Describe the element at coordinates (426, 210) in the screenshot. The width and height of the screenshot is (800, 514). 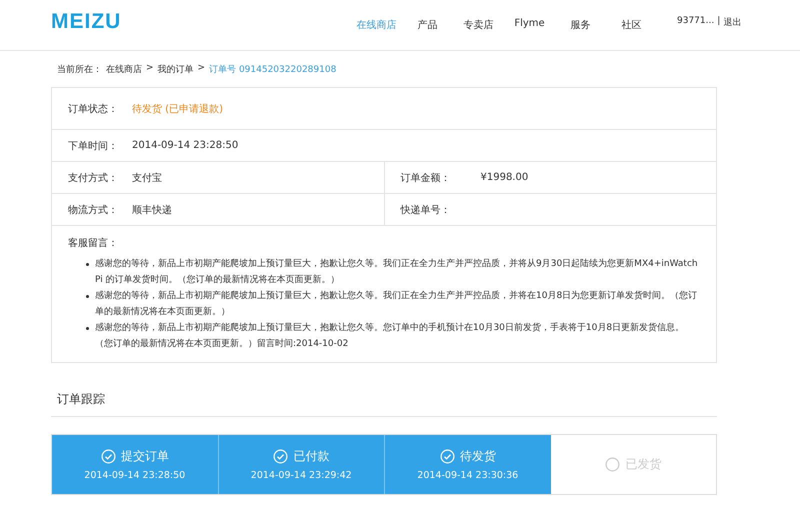
I see `field-label: 快递单号：` at that location.